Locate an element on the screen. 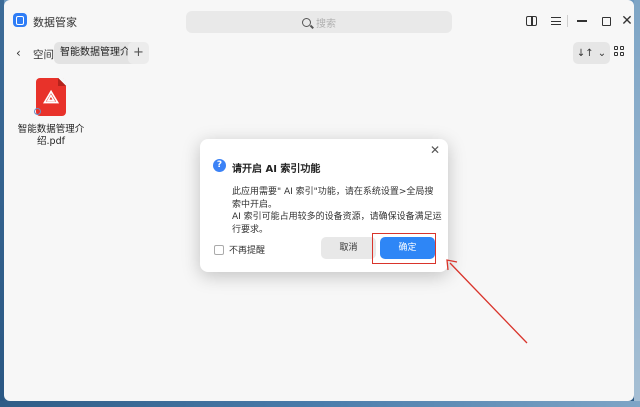 The height and width of the screenshot is (407, 640). annotation-arrow is located at coordinates (487, 301).